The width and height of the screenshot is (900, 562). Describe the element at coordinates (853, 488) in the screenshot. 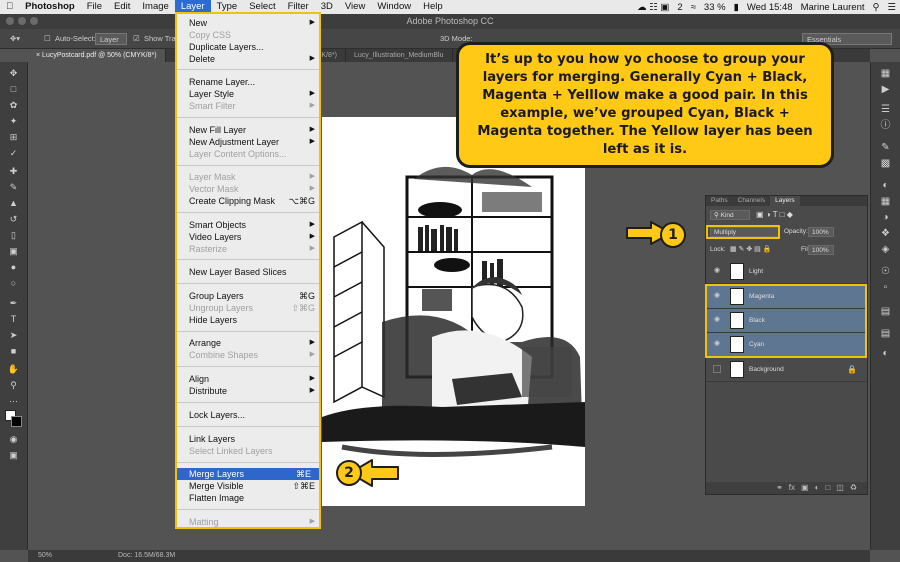

I see `trash-icon: ♻` at that location.